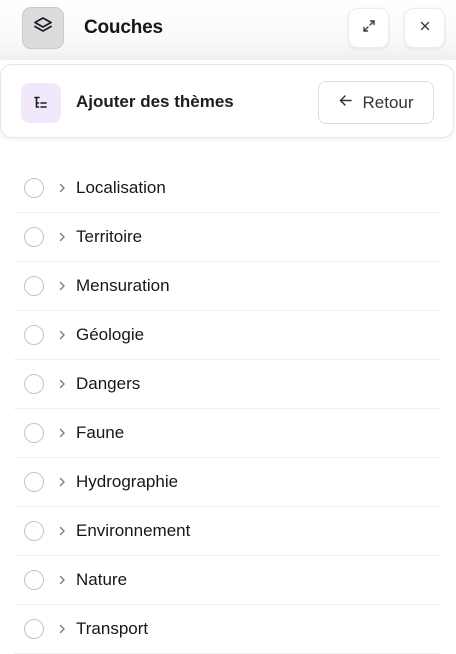 The height and width of the screenshot is (654, 456). I want to click on theme-label: Nature, so click(102, 579).